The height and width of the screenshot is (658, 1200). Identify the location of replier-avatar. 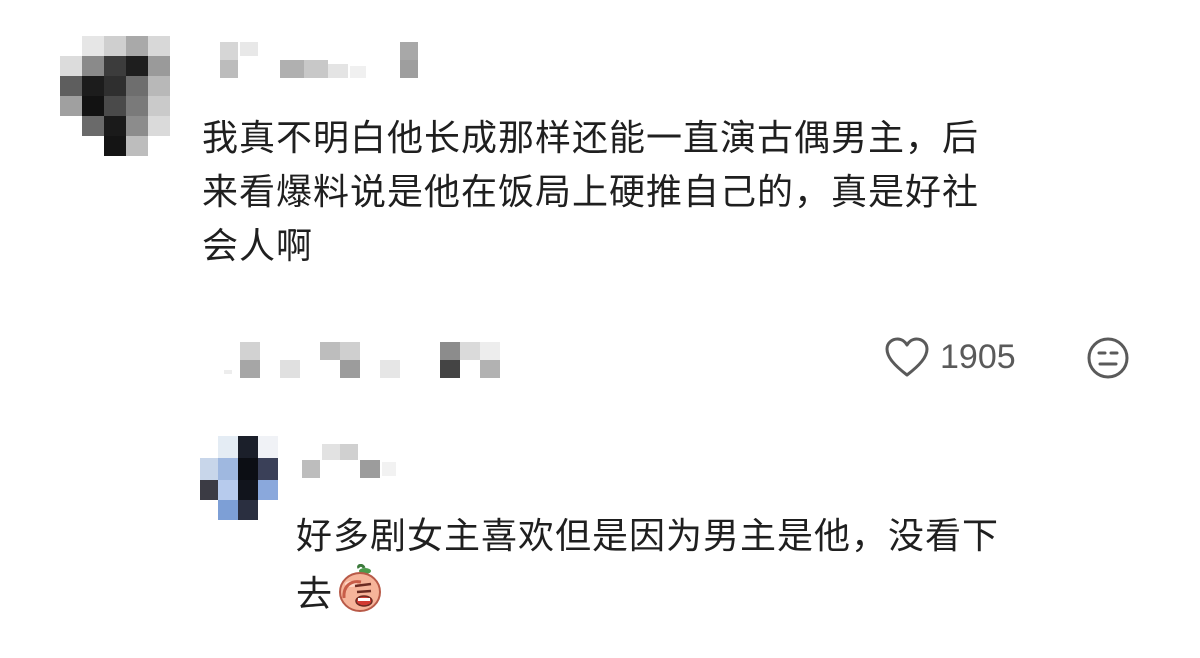
(245, 479).